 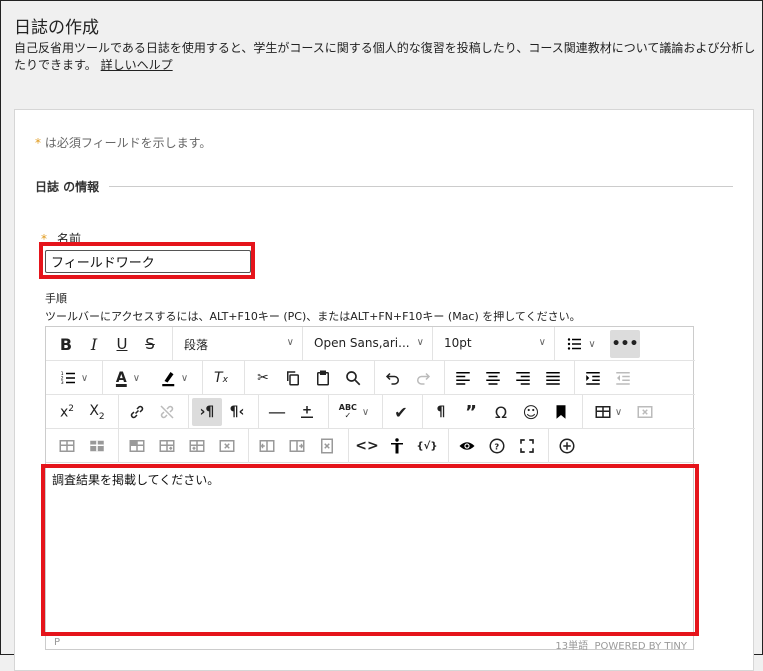 I want to click on link-icon, so click(x=137, y=412).